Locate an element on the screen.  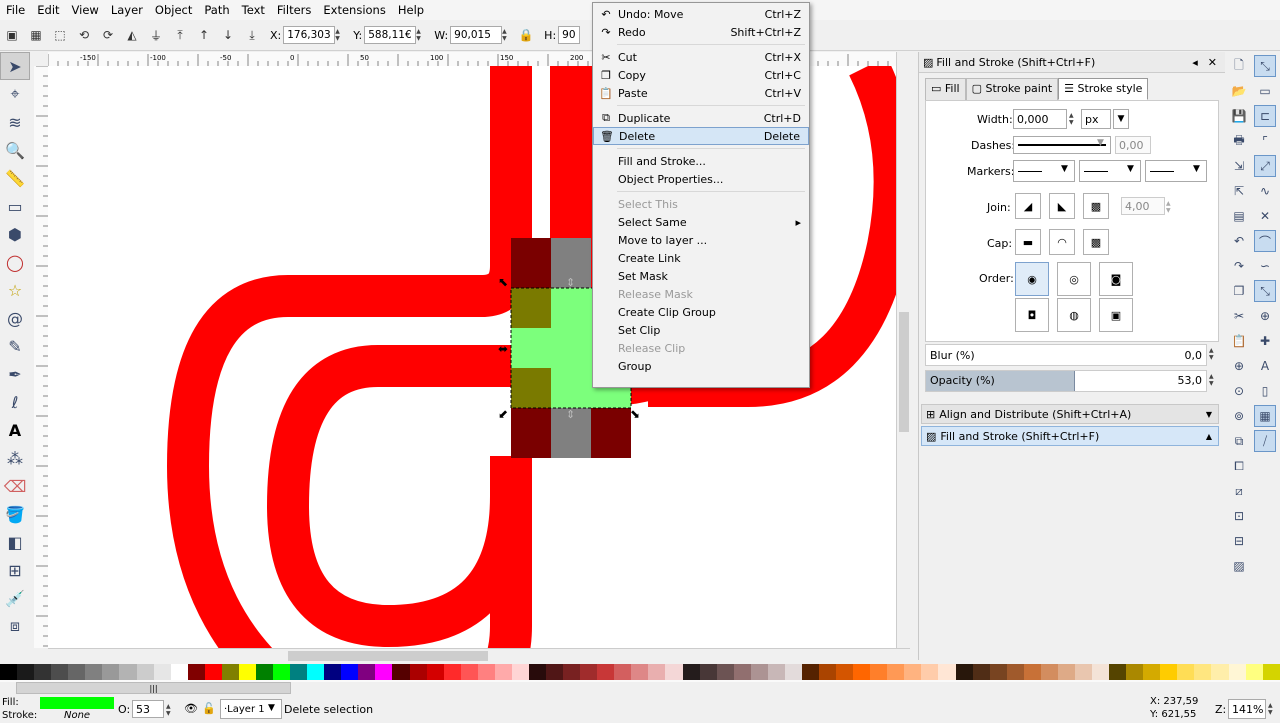
snap-intersections-icon: ✕ is located at coordinates (1265, 216).